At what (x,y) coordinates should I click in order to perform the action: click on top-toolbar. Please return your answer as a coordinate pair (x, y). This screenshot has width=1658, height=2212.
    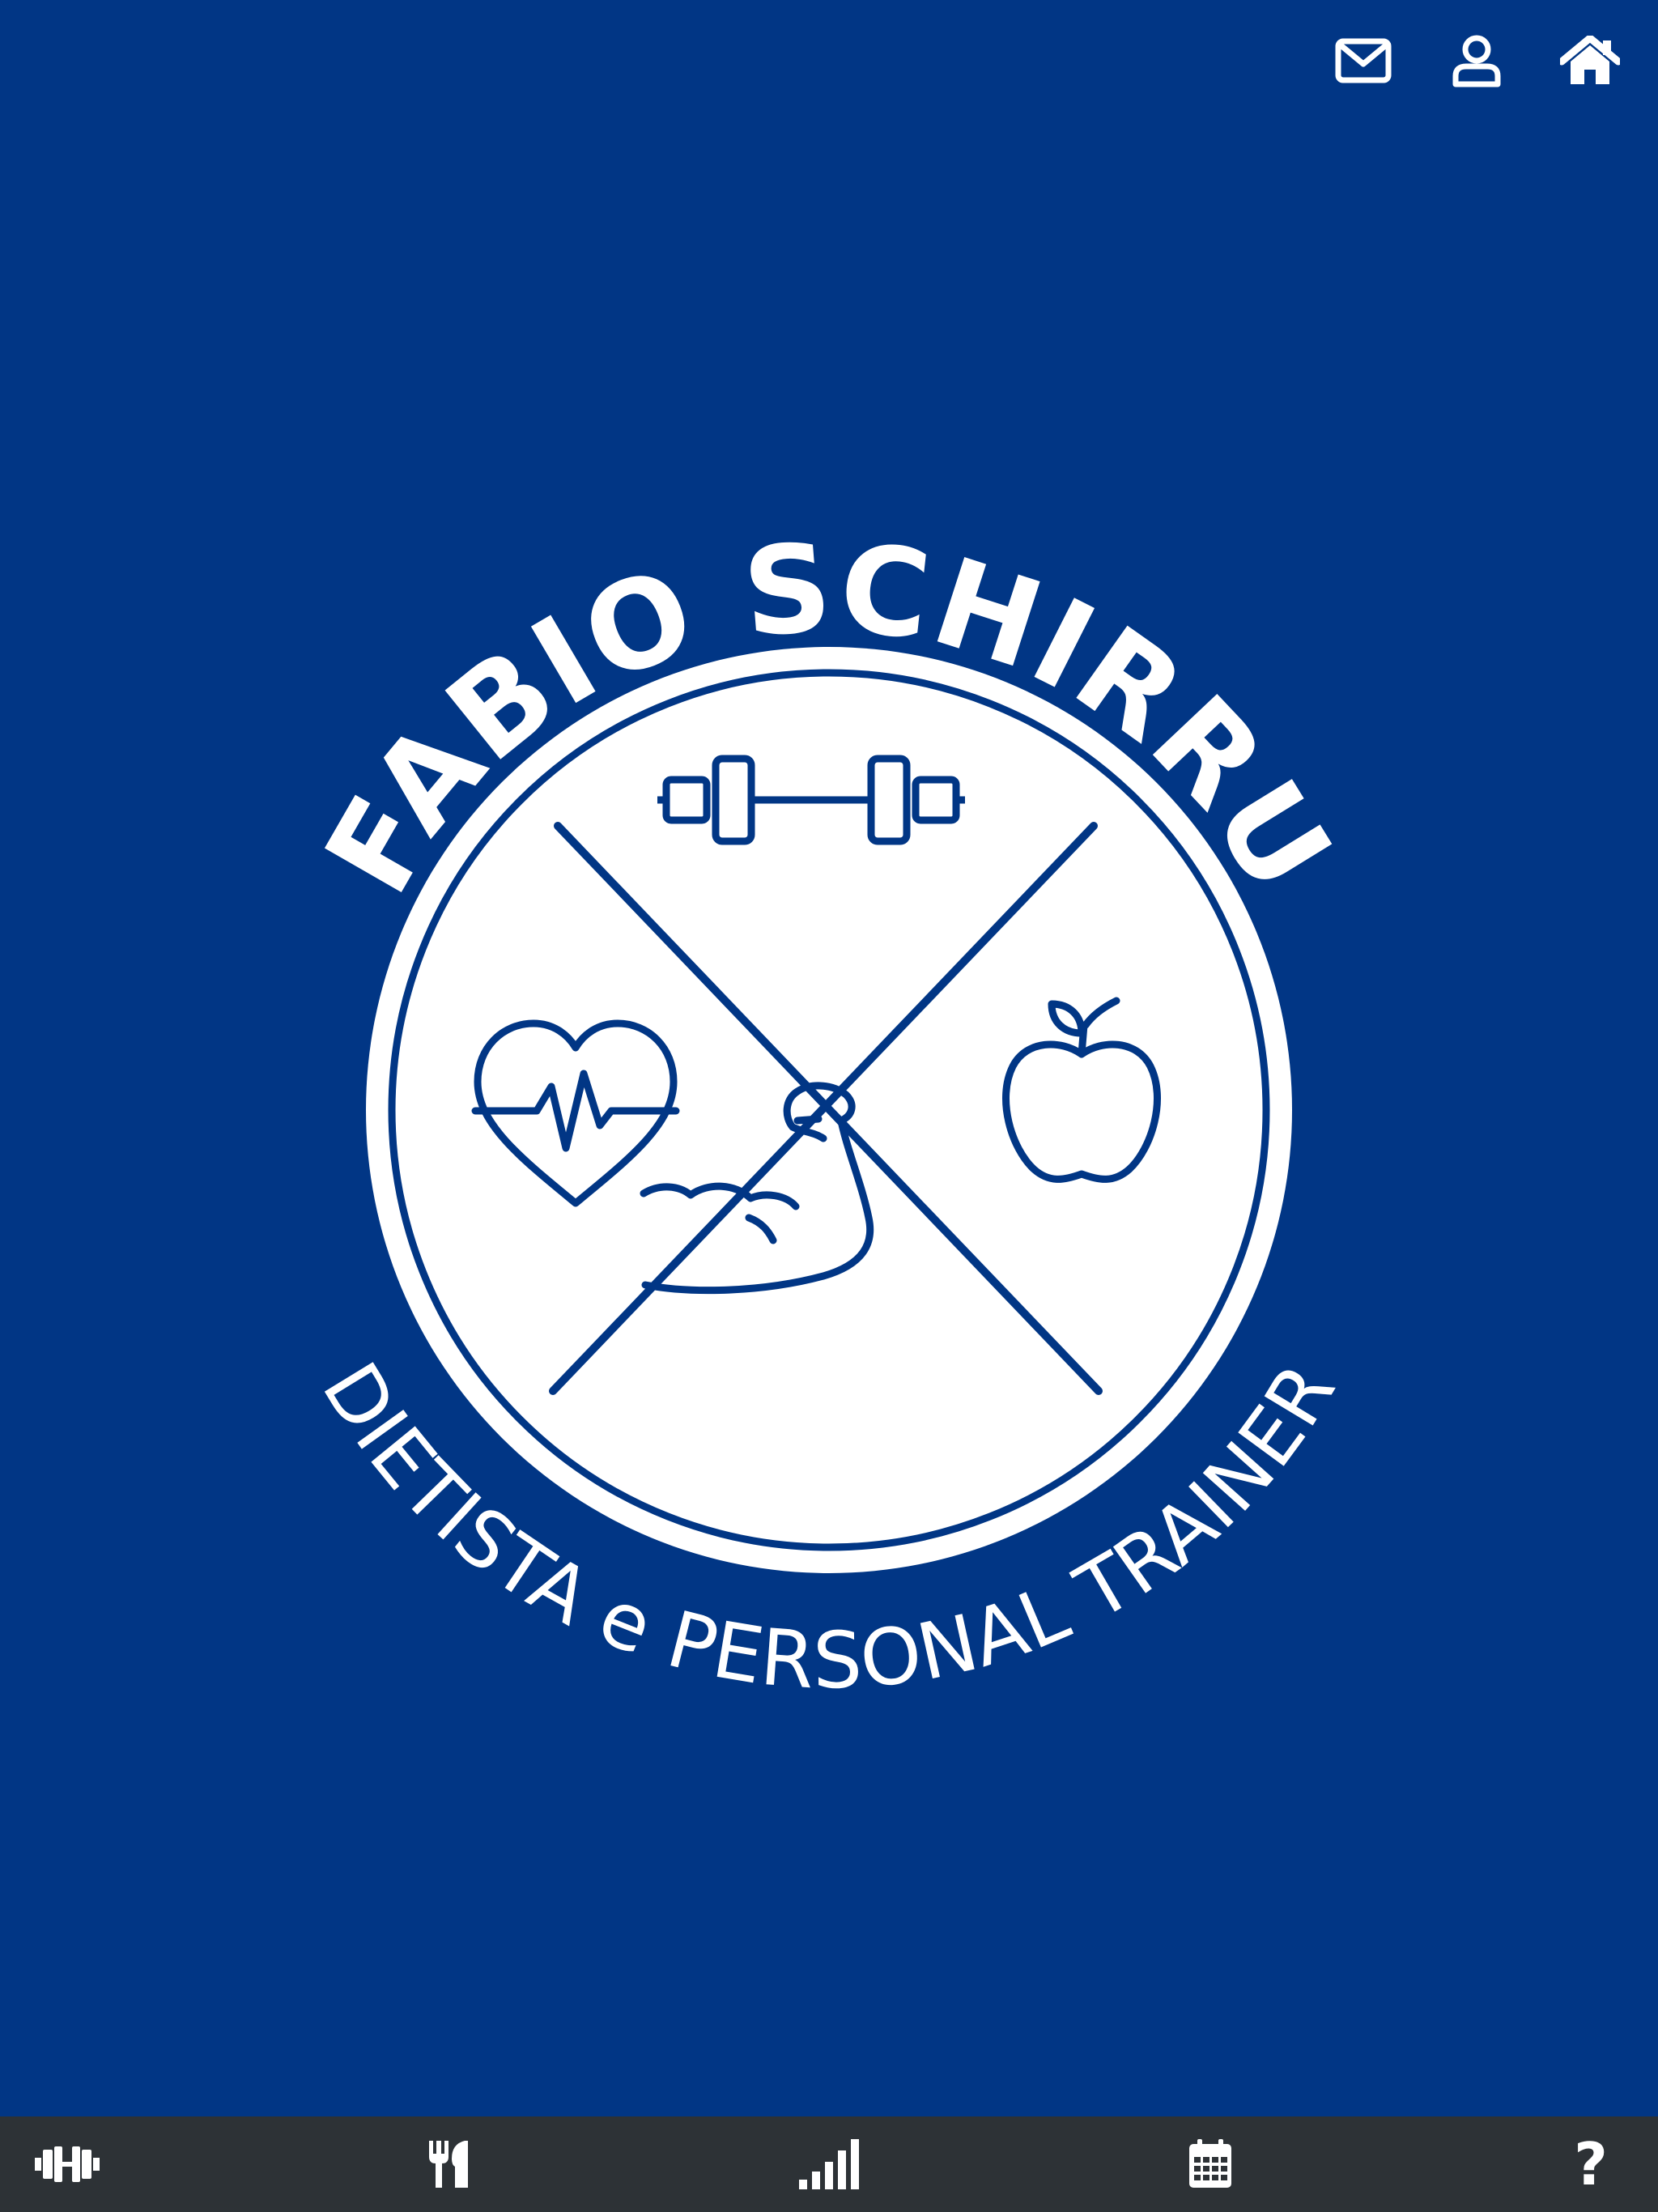
    Looking at the image, I should click on (1477, 61).